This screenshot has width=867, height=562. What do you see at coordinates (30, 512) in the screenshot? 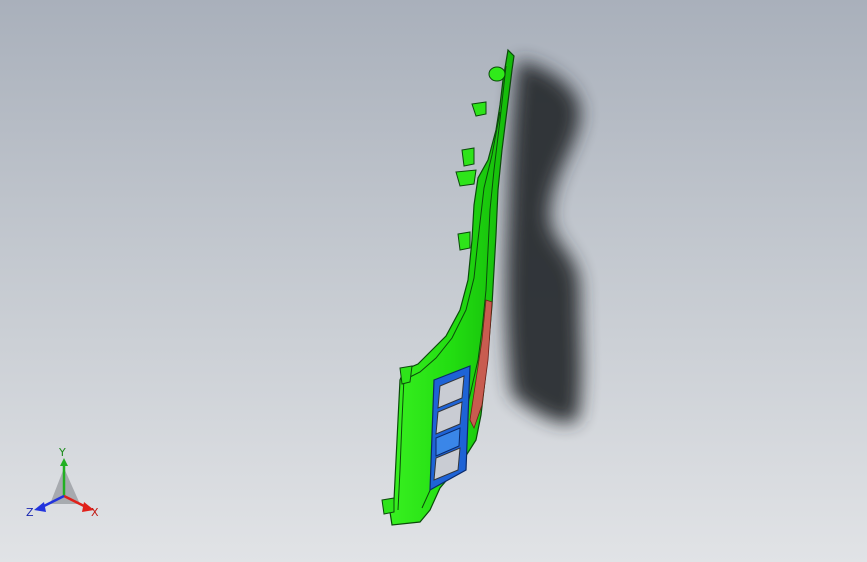
I see `triad-z-label: Z` at bounding box center [30, 512].